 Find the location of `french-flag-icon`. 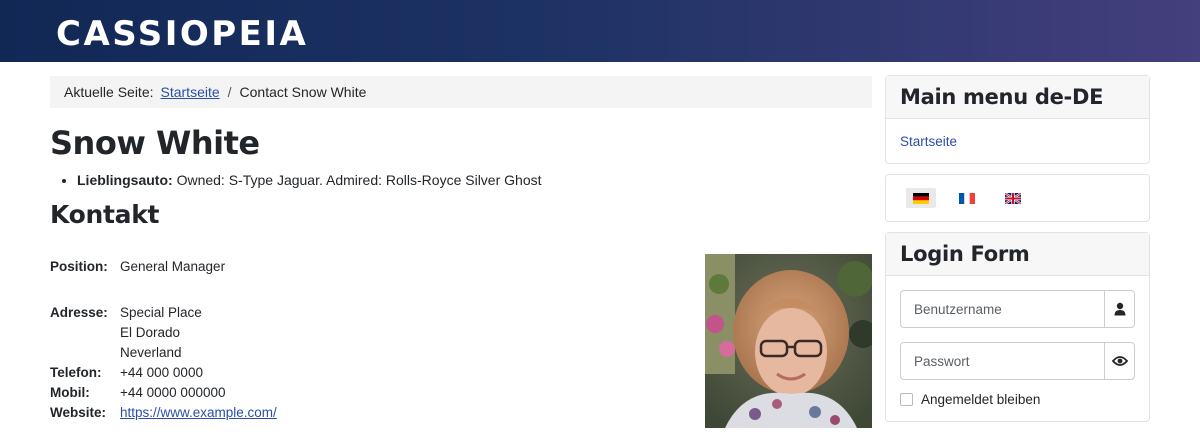

french-flag-icon is located at coordinates (967, 198).